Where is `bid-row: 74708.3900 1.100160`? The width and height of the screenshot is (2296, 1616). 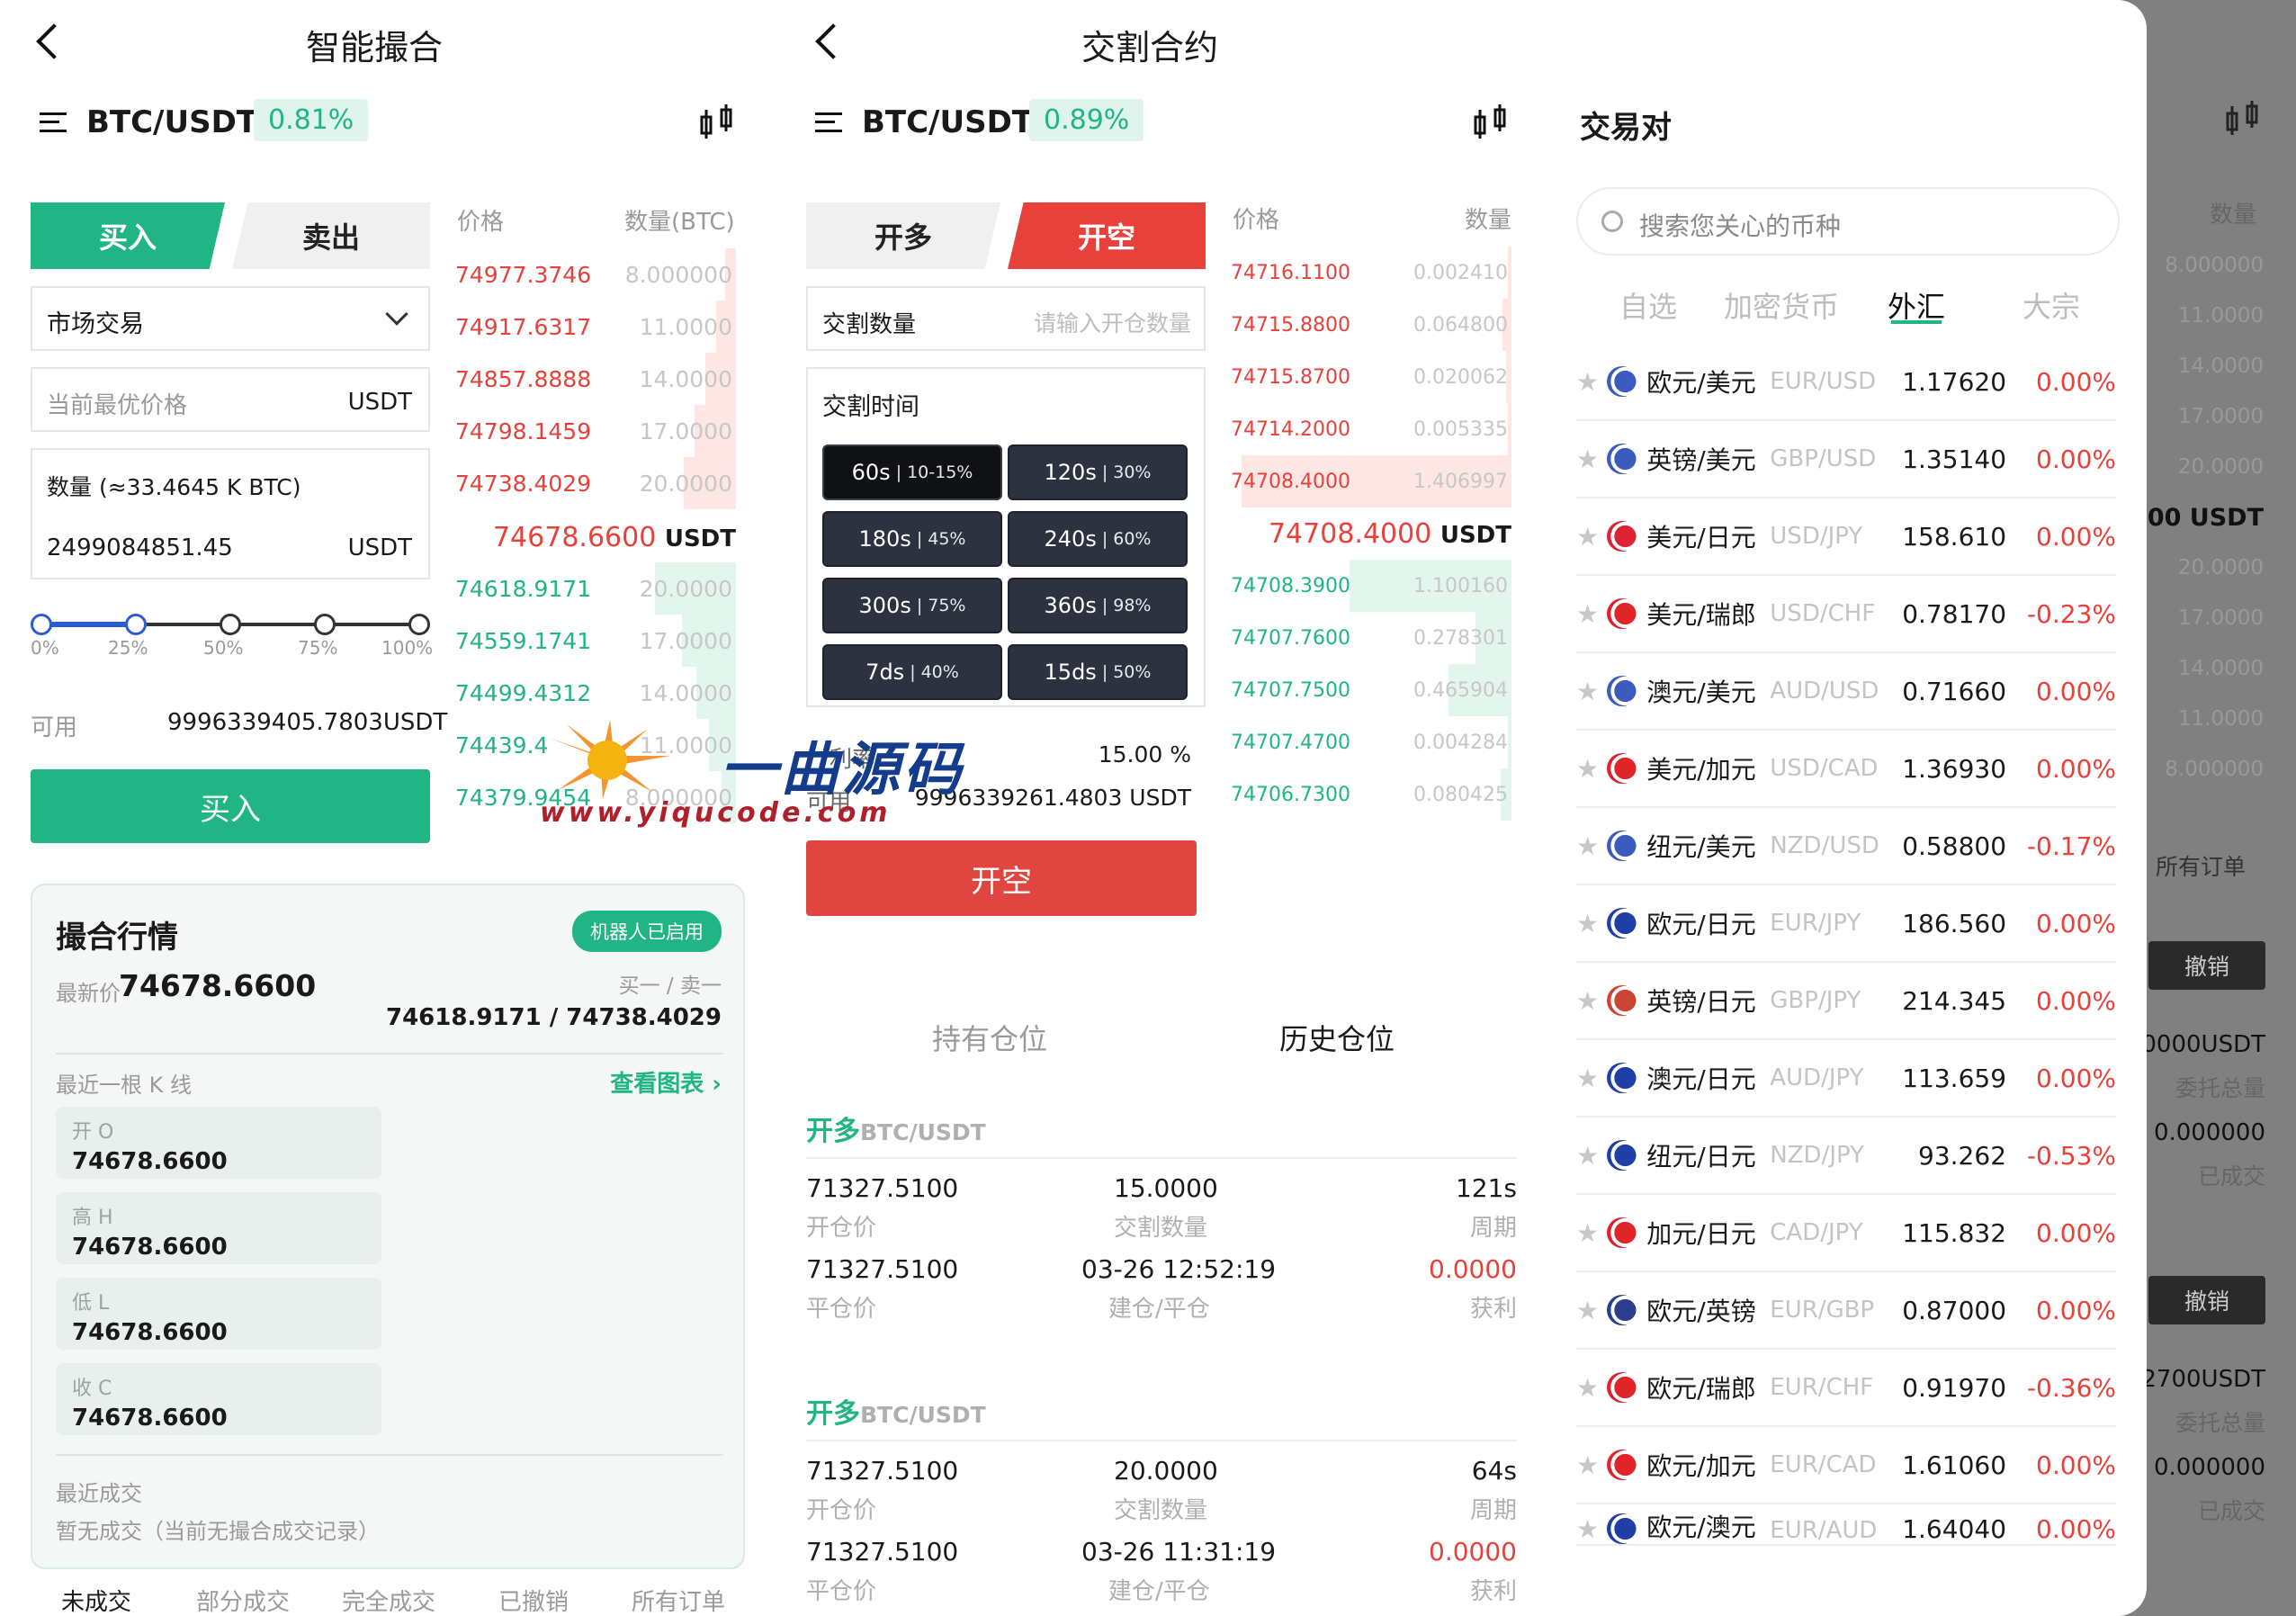 bid-row: 74708.3900 1.100160 is located at coordinates (1371, 586).